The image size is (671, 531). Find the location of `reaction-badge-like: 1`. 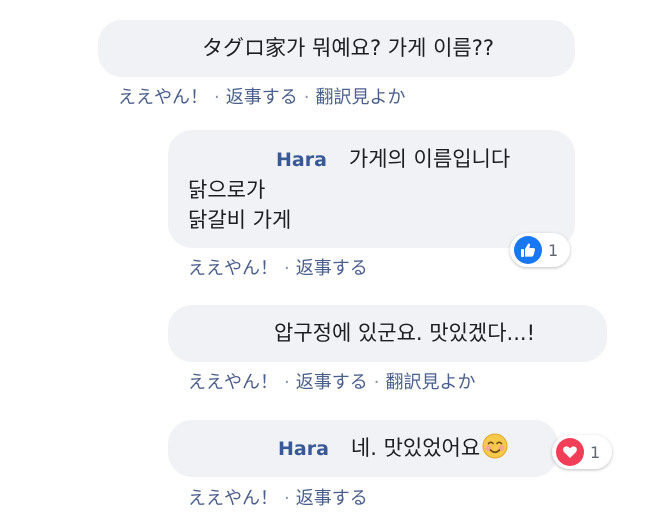

reaction-badge-like: 1 is located at coordinates (540, 250).